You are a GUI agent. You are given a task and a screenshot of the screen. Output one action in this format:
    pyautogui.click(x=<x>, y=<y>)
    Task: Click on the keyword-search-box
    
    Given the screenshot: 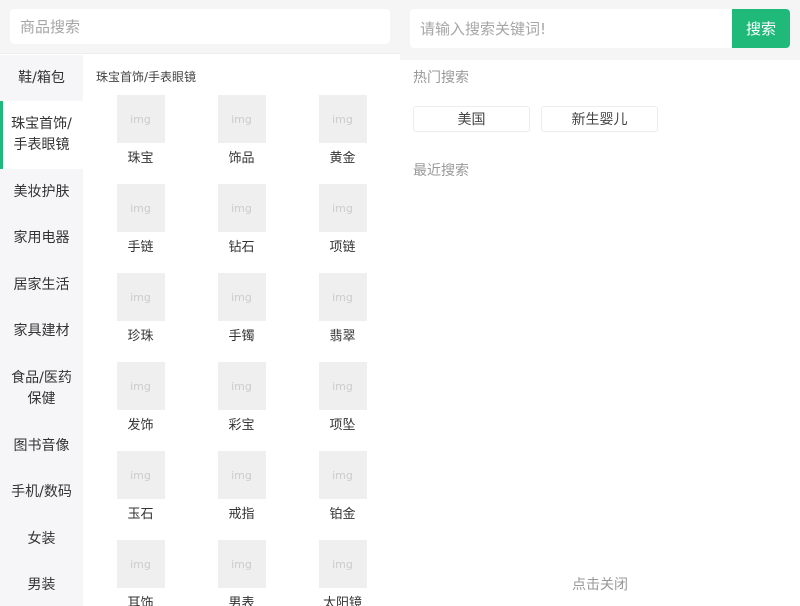 What is the action you would take?
    pyautogui.click(x=571, y=28)
    